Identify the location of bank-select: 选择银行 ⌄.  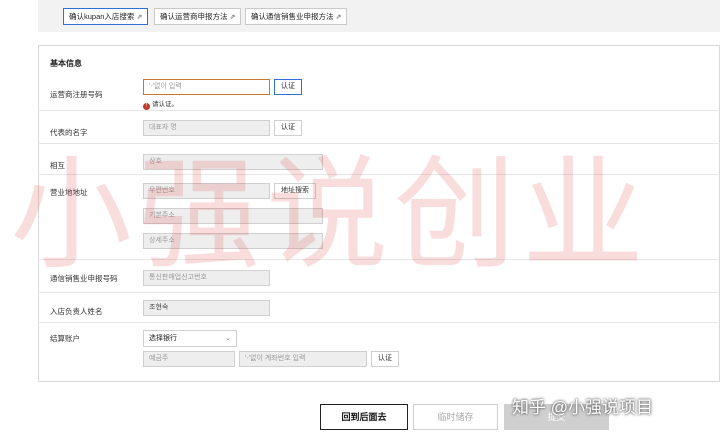
(190, 338).